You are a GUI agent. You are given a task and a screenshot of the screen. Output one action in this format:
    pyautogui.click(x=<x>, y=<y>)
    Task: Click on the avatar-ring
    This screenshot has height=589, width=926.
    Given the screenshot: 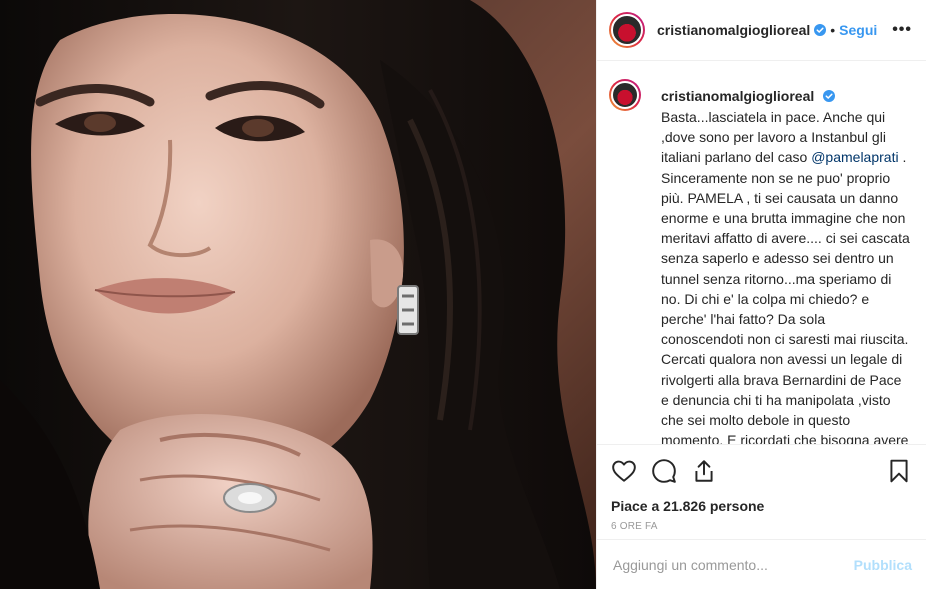 What is the action you would take?
    pyautogui.click(x=627, y=30)
    